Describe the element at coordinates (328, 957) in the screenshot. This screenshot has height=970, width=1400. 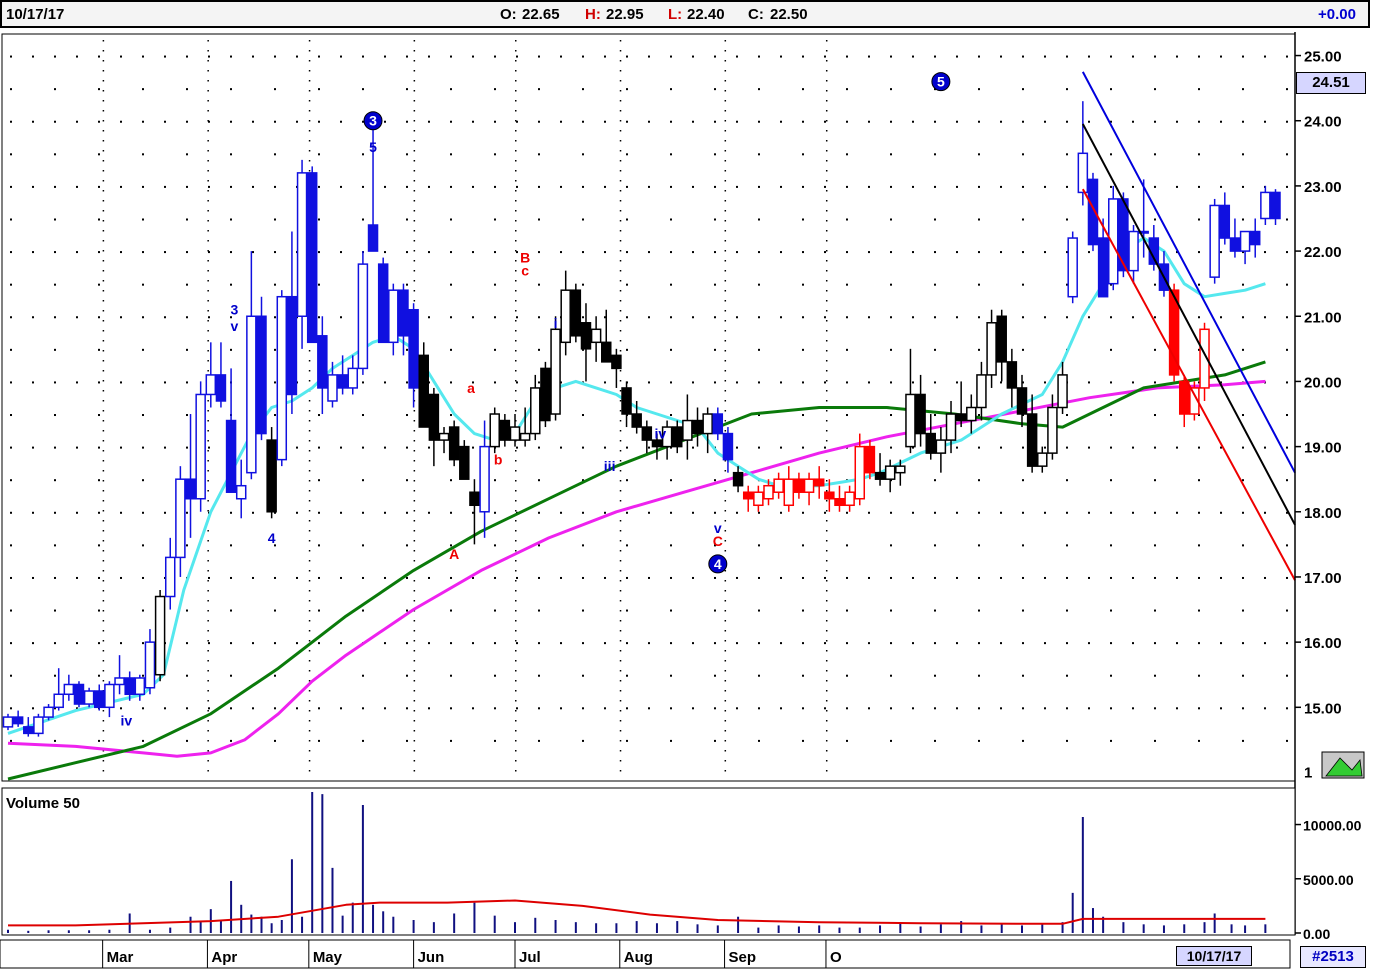
I see `month-label: May` at that location.